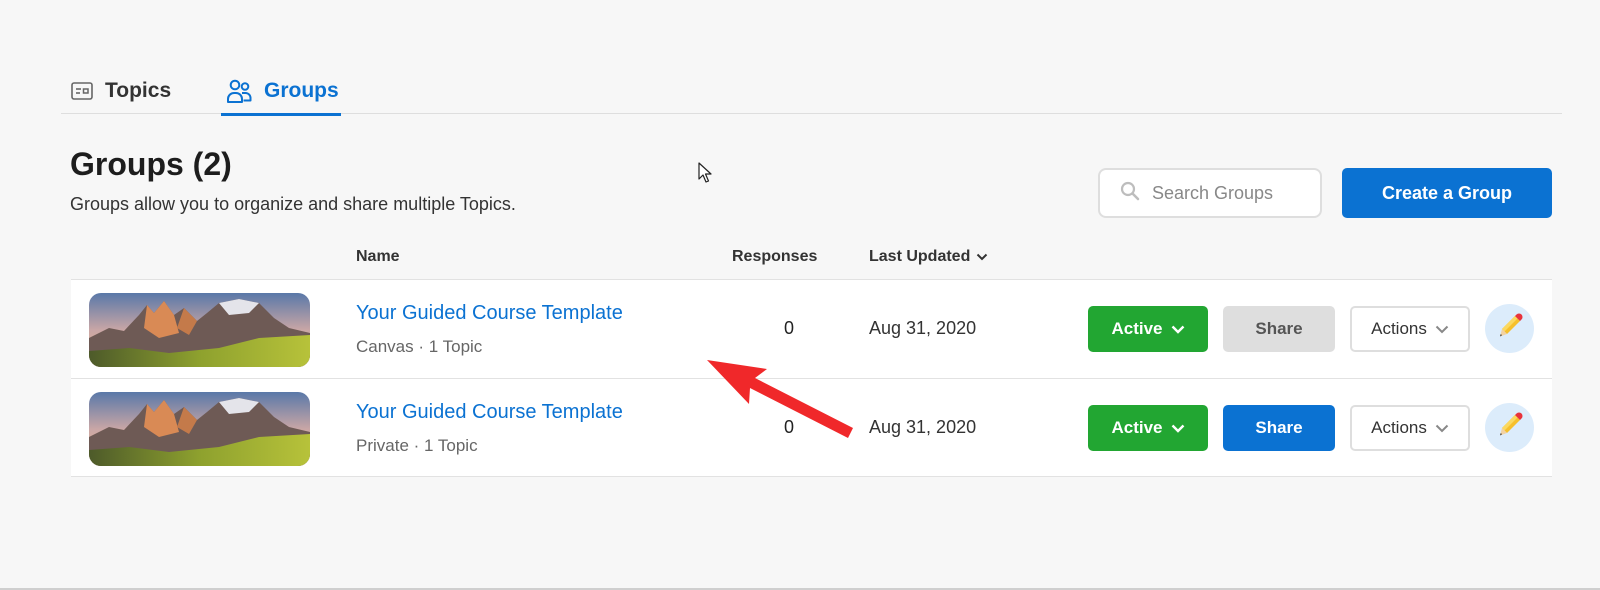 The height and width of the screenshot is (590, 1600). I want to click on search-icon, so click(1130, 193).